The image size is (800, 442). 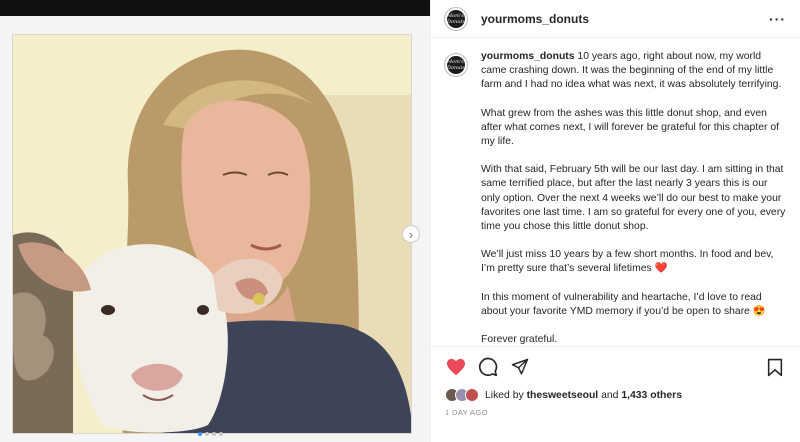 What do you see at coordinates (777, 19) in the screenshot?
I see `more-options-icon: ···` at bounding box center [777, 19].